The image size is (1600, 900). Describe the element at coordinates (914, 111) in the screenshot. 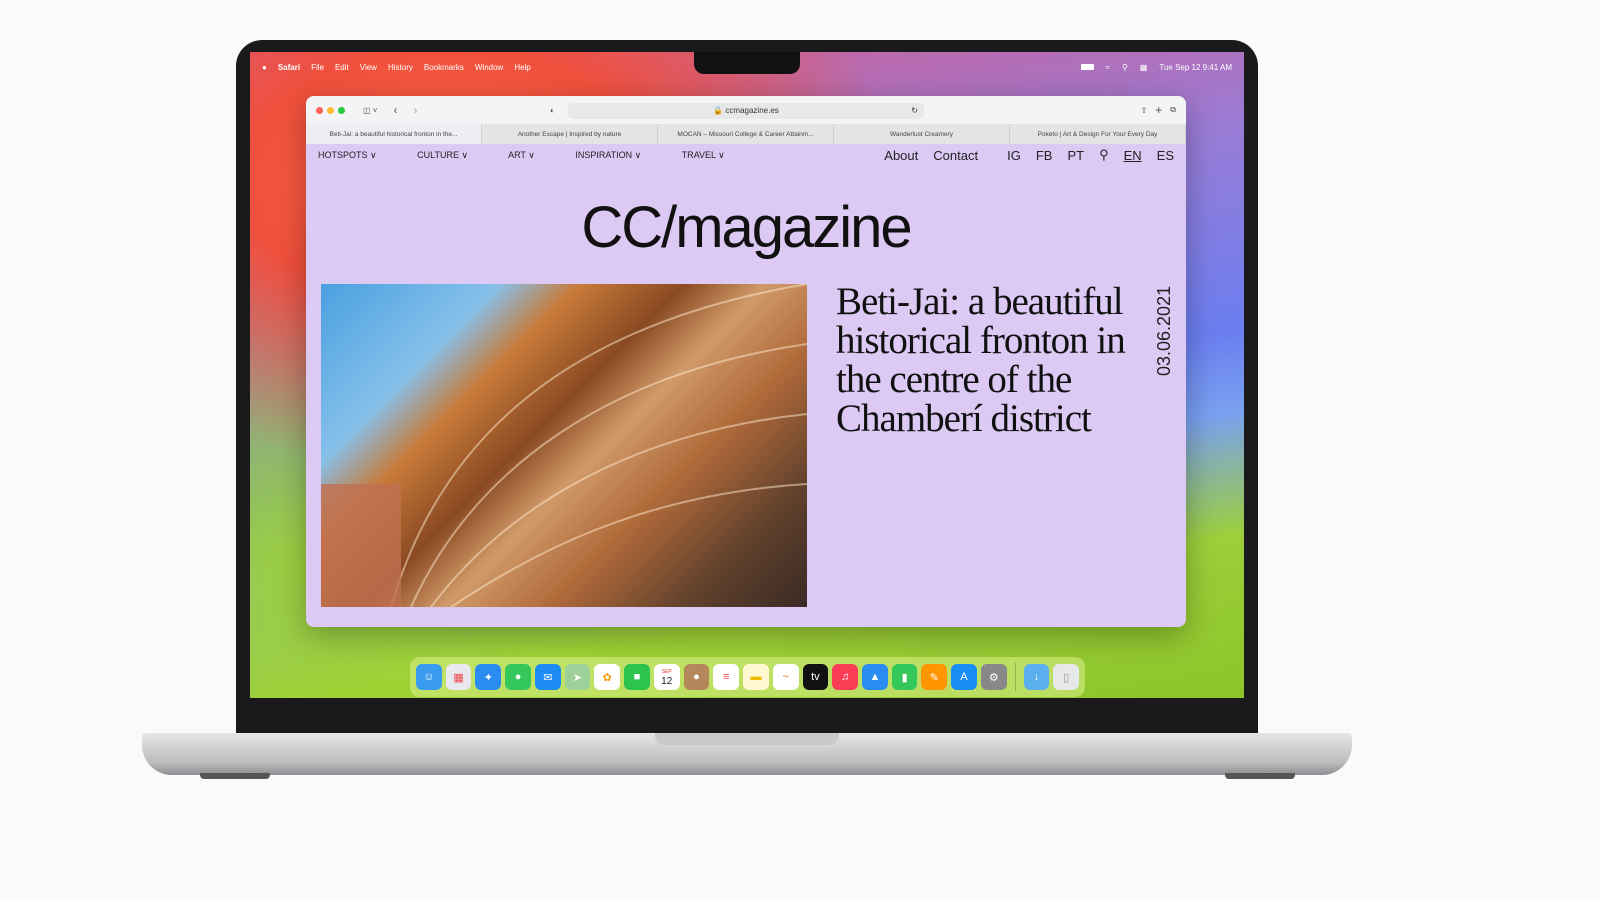

I see `reload-icon: ↻` at that location.